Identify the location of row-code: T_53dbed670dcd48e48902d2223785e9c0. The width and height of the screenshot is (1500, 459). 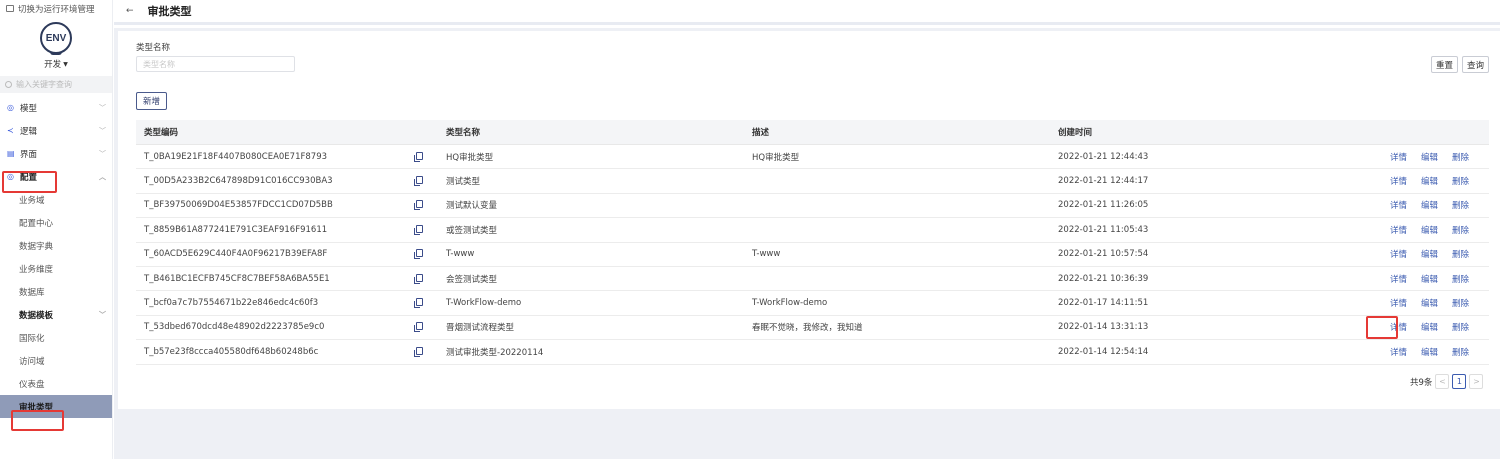
(234, 327).